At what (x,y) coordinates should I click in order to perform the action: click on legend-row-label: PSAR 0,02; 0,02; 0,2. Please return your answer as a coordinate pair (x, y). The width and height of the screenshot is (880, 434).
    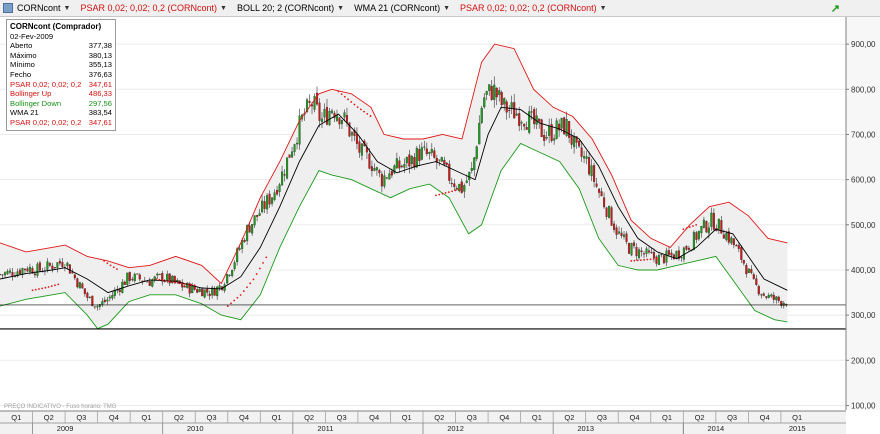
    Looking at the image, I should click on (46, 122).